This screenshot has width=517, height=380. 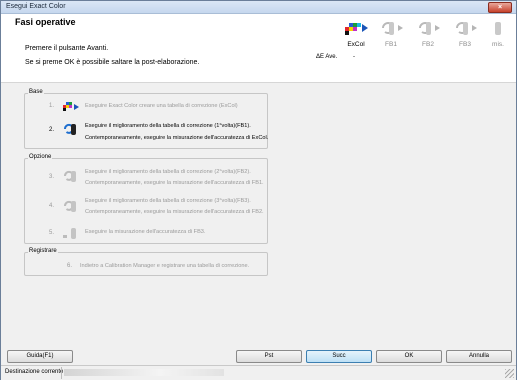 I want to click on status-bar: Destinazione corrente, so click(x=258, y=372).